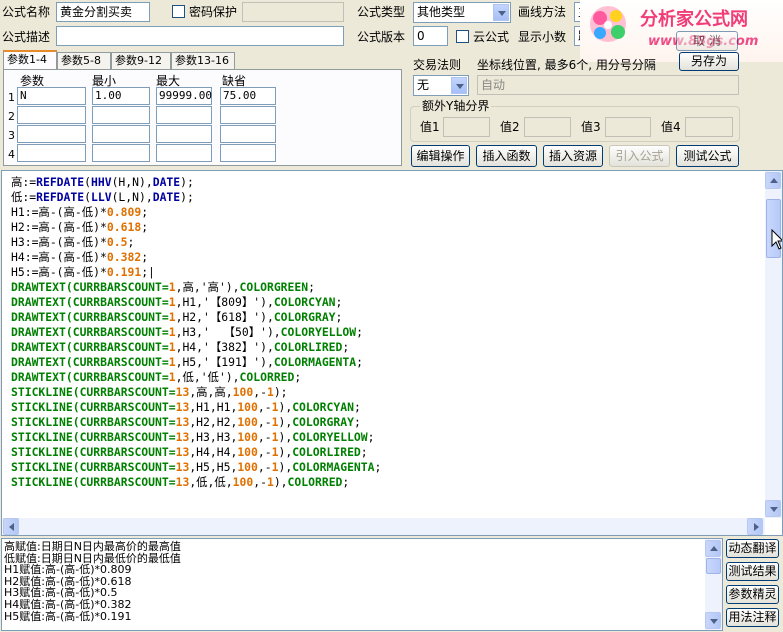 This screenshot has width=783, height=632. What do you see at coordinates (59, 212) in the screenshot?
I see `code-token: H1:=高-(高-低)*` at bounding box center [59, 212].